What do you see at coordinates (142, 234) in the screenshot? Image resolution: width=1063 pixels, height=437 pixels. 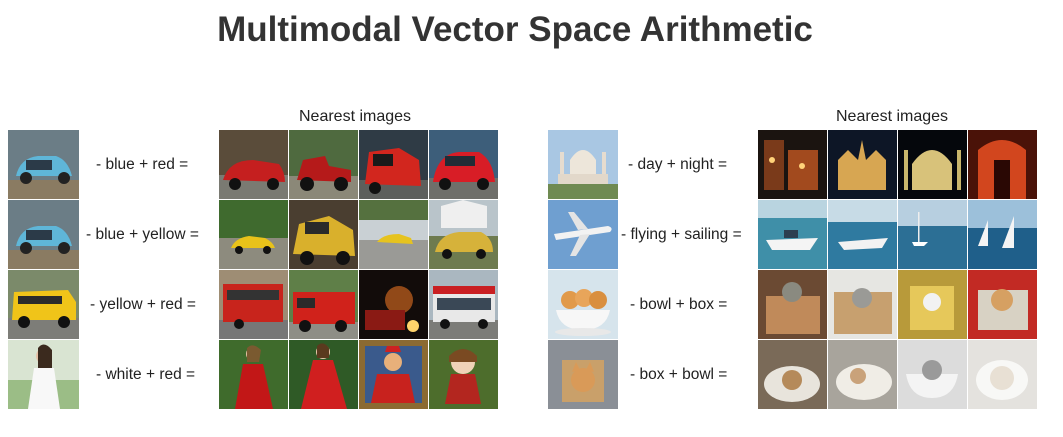 I see `arithmetic-expression: - blue + yellow =` at bounding box center [142, 234].